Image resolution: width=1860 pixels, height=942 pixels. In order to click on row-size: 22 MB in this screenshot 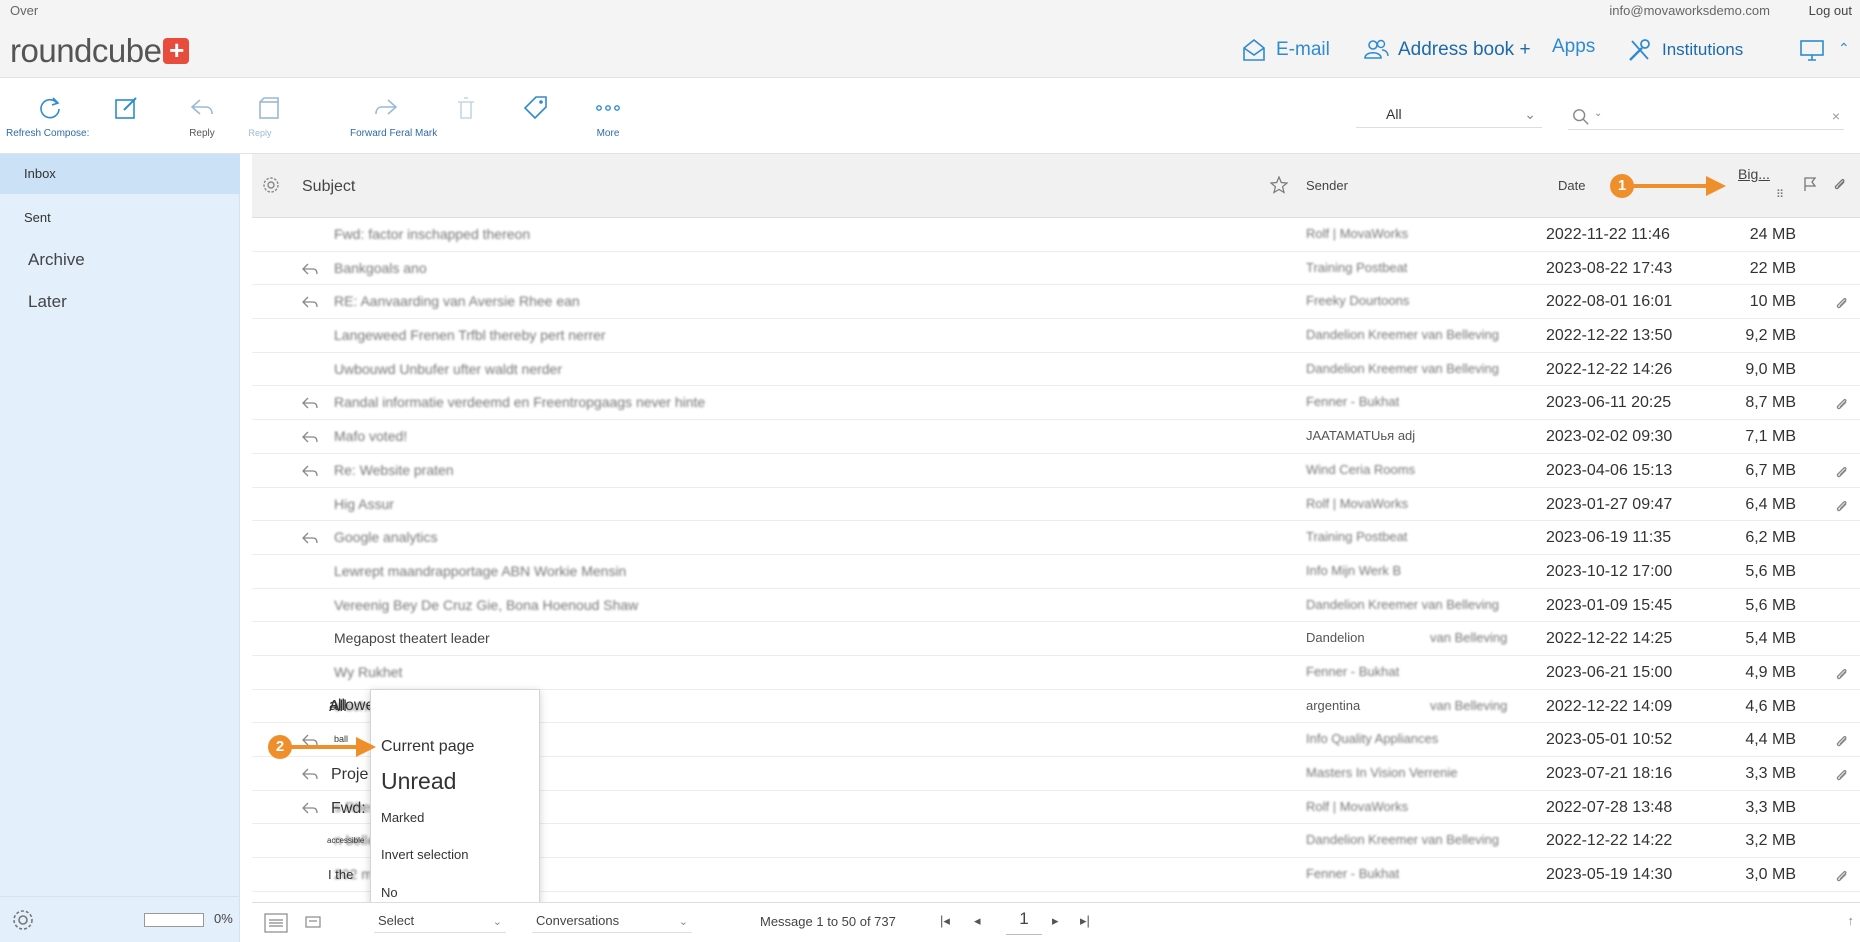, I will do `click(1772, 268)`.